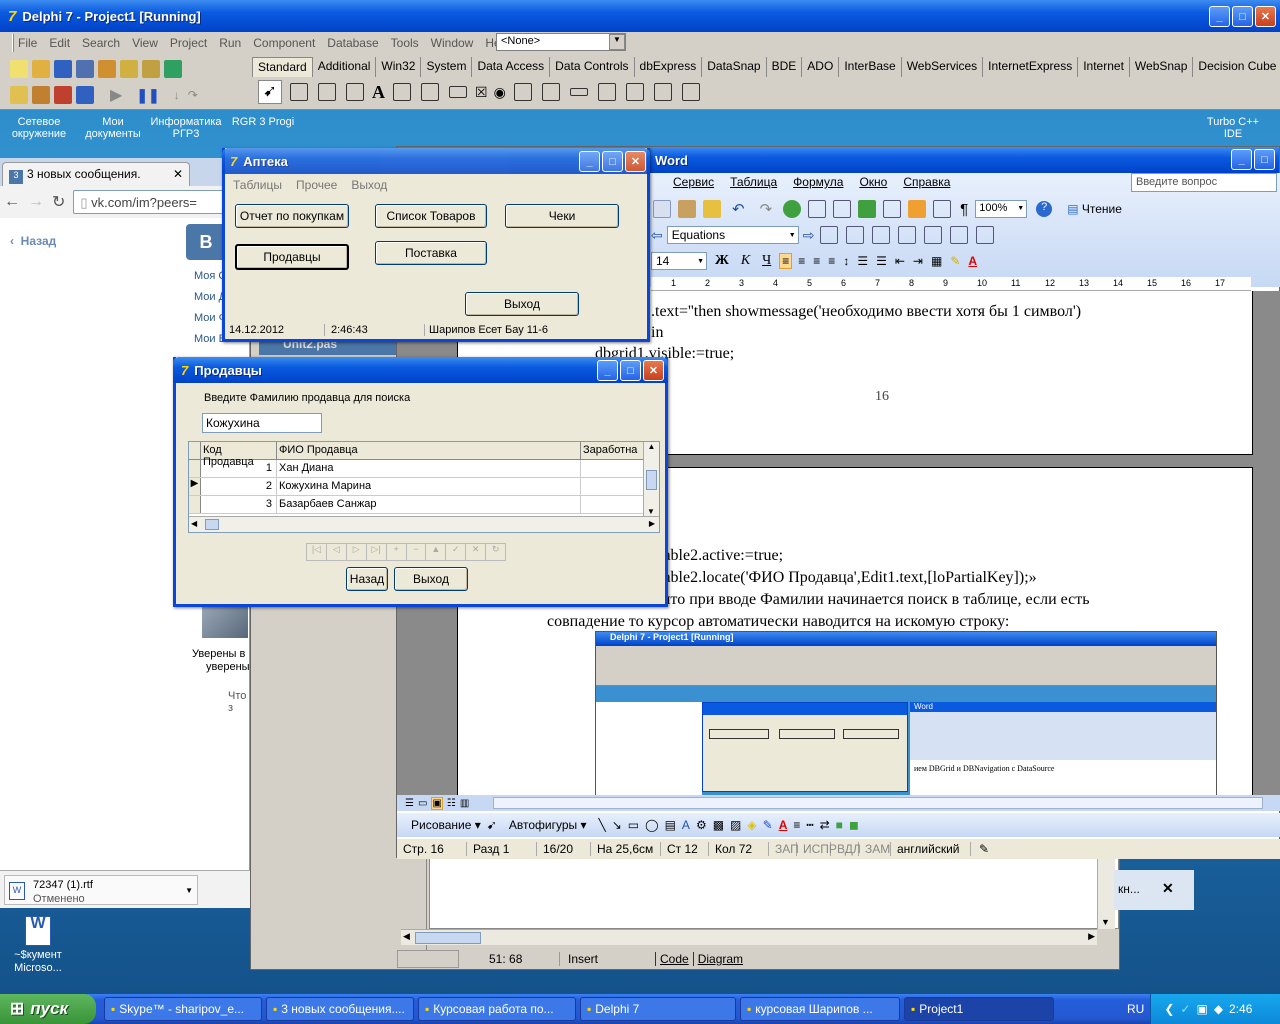 This screenshot has height=1024, width=1280. I want to click on table-row: 1 Хан Диана, so click(424, 469).